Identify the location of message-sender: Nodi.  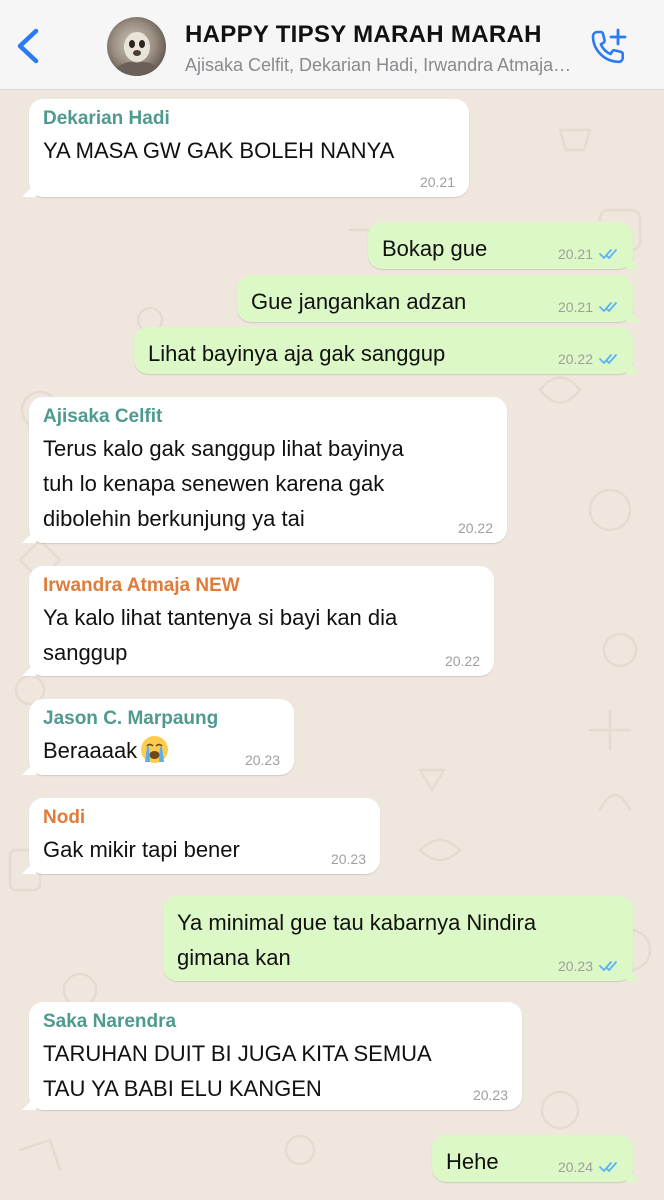
(64, 818).